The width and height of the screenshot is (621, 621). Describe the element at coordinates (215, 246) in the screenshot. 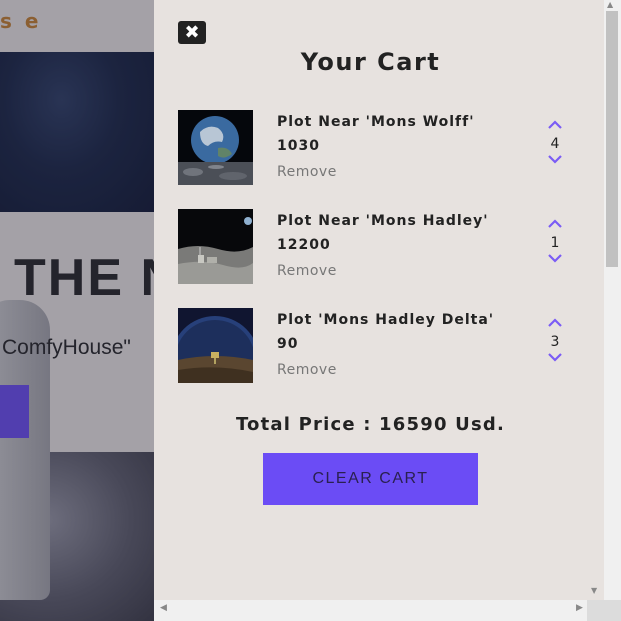

I see `product-image-moon-base` at that location.